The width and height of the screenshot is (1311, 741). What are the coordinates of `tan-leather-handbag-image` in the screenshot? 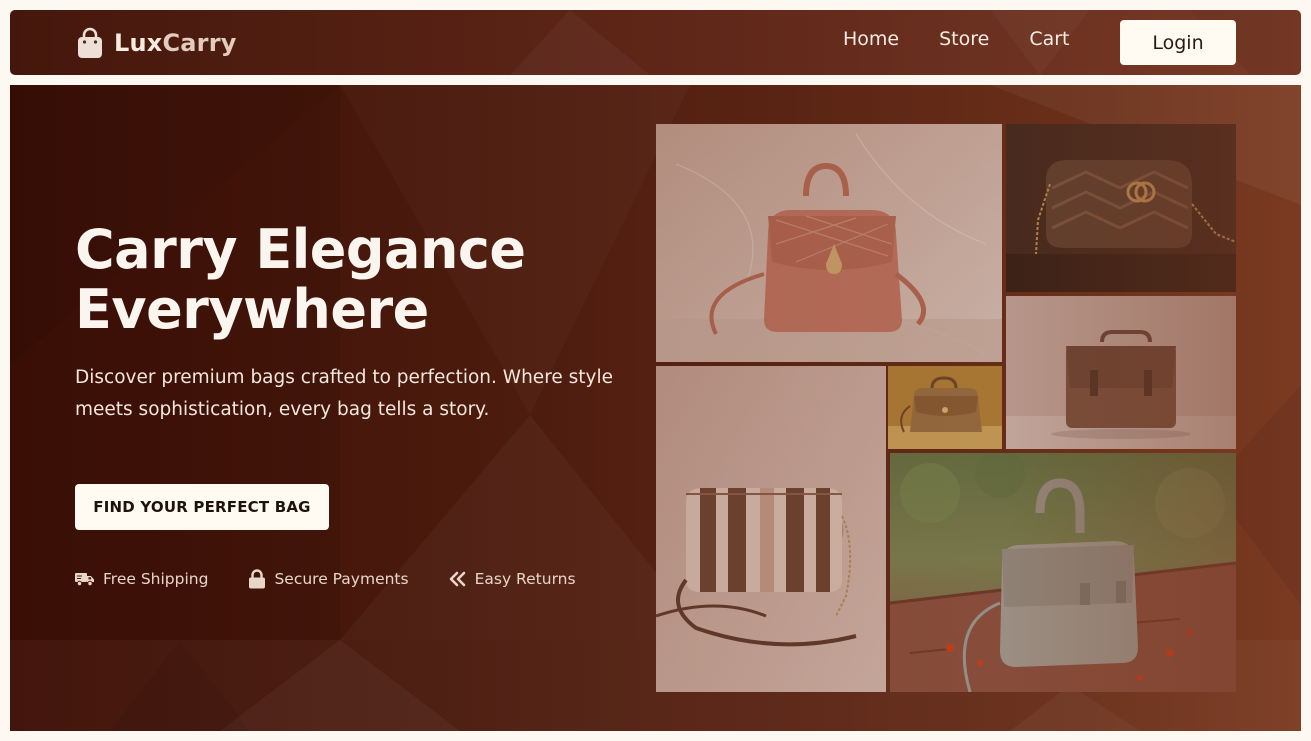 It's located at (945, 407).